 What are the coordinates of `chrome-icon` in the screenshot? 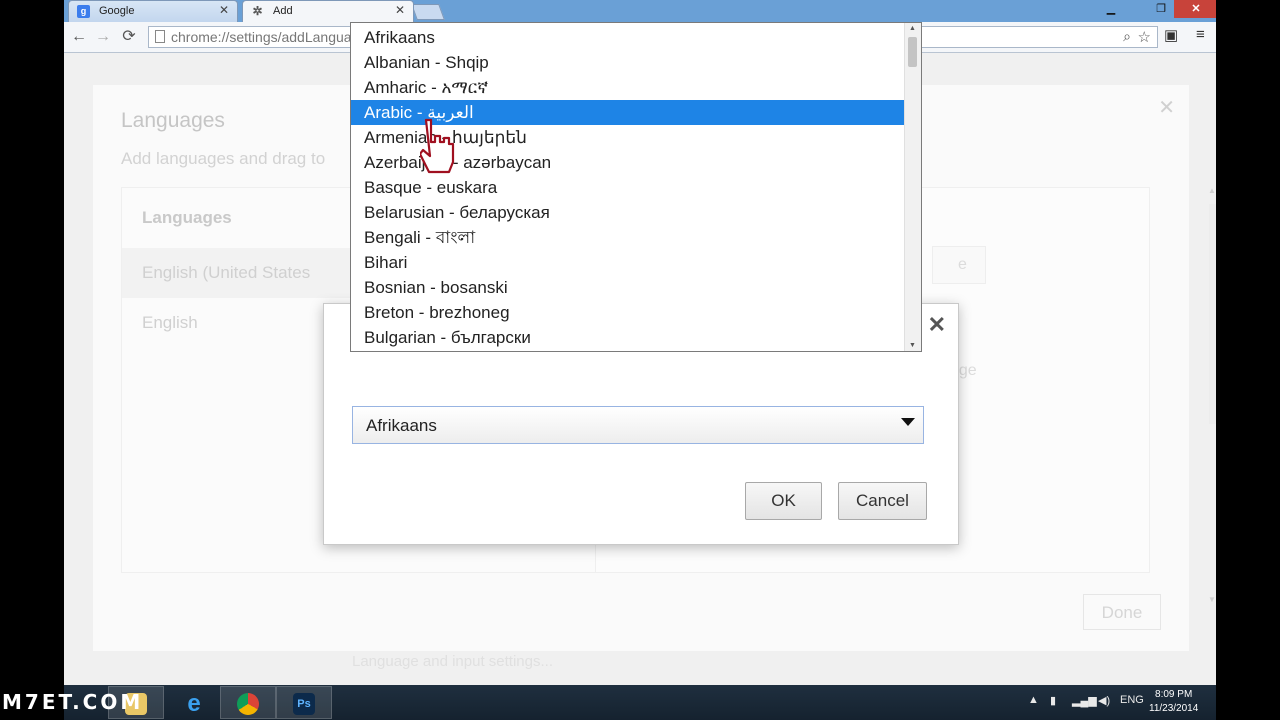 It's located at (248, 704).